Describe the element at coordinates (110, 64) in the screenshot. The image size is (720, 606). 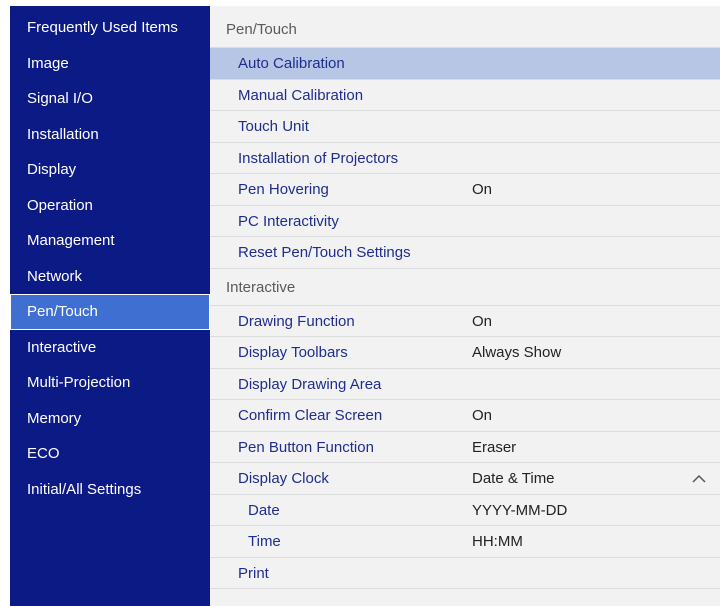
I see `sidebar-item-image: Image` at that location.